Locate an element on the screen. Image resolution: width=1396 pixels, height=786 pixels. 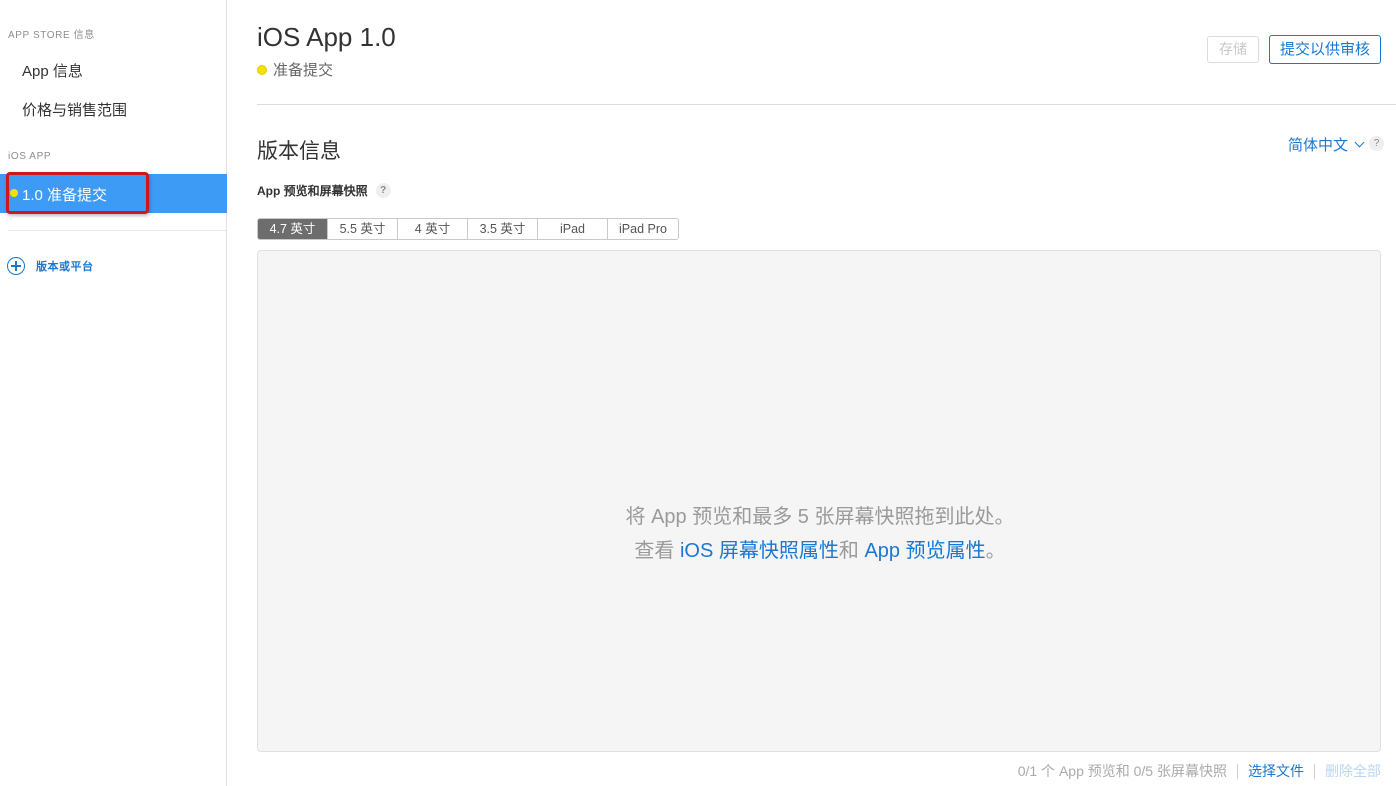
plus-circle-icon is located at coordinates (16, 266).